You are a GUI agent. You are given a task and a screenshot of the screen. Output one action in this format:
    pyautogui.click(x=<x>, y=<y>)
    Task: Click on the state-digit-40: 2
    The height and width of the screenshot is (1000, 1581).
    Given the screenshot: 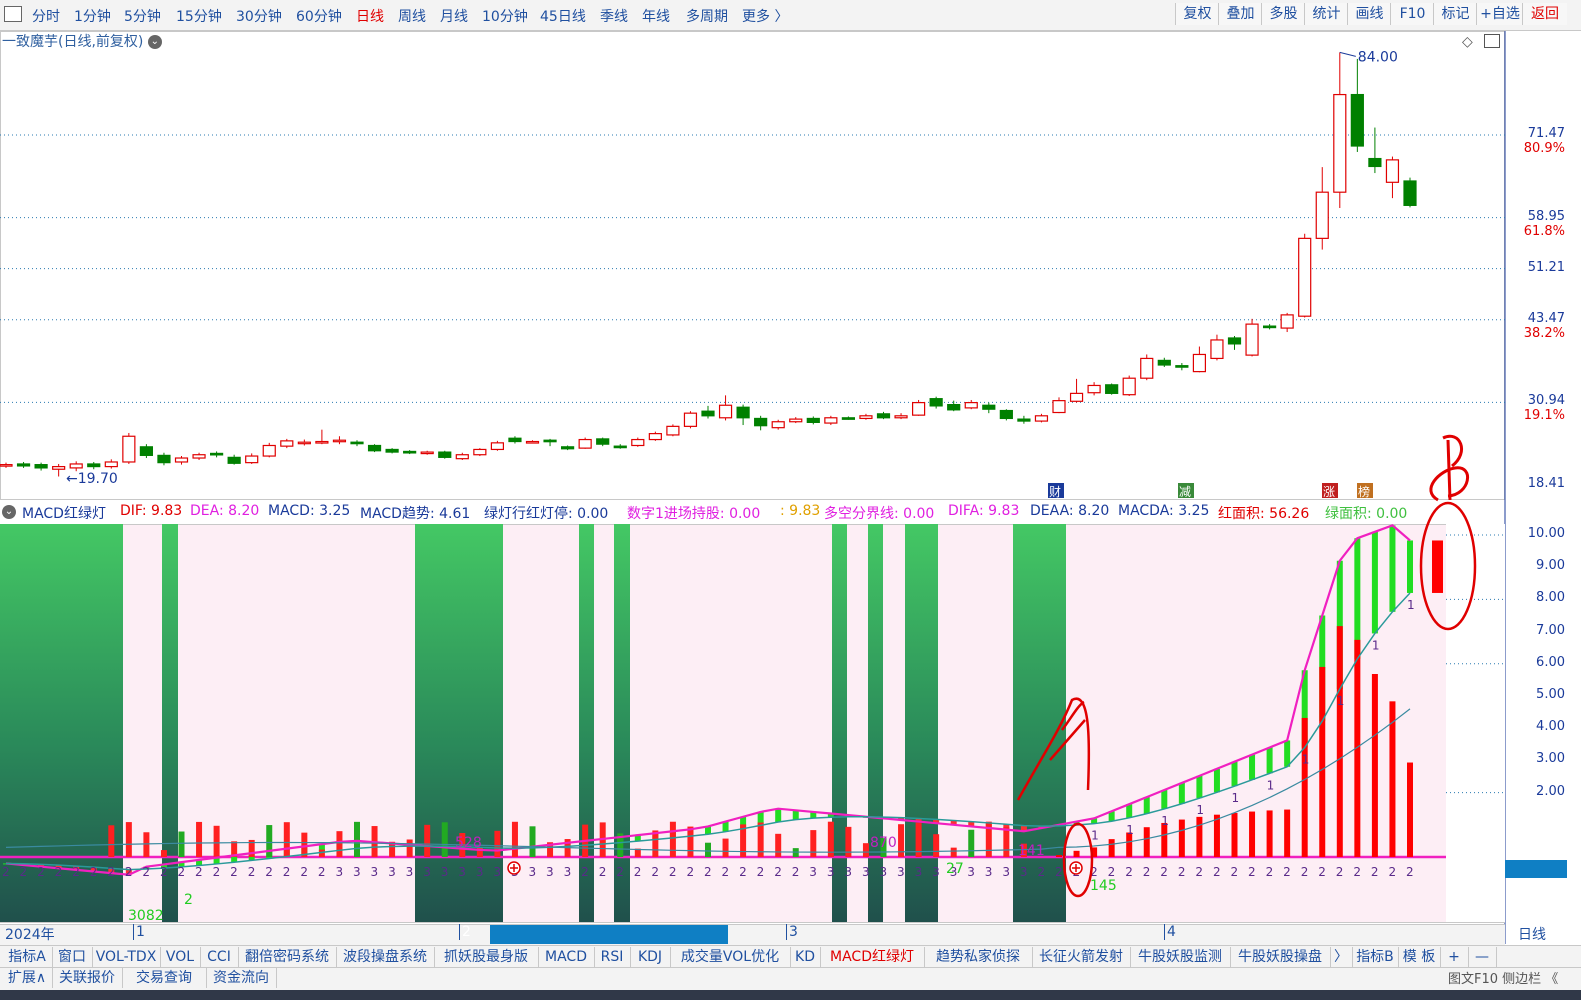 What is the action you would take?
    pyautogui.click(x=708, y=872)
    